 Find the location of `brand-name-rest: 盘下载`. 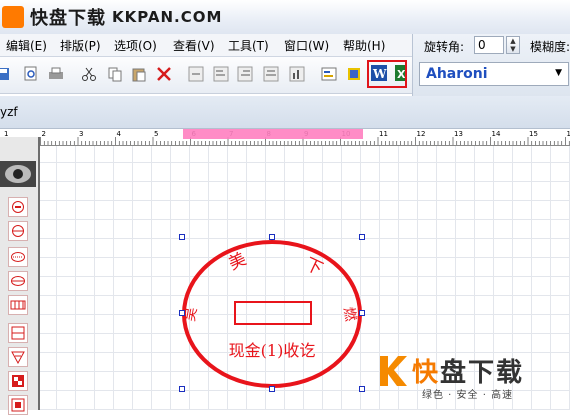

brand-name-rest: 盘下载 is located at coordinates (482, 373).